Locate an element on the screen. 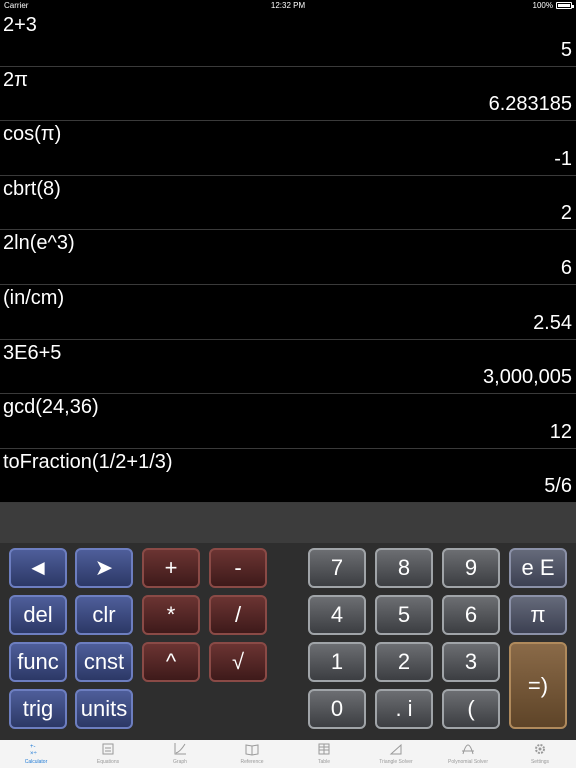 The image size is (576, 768). history-result: -1 is located at coordinates (563, 158).